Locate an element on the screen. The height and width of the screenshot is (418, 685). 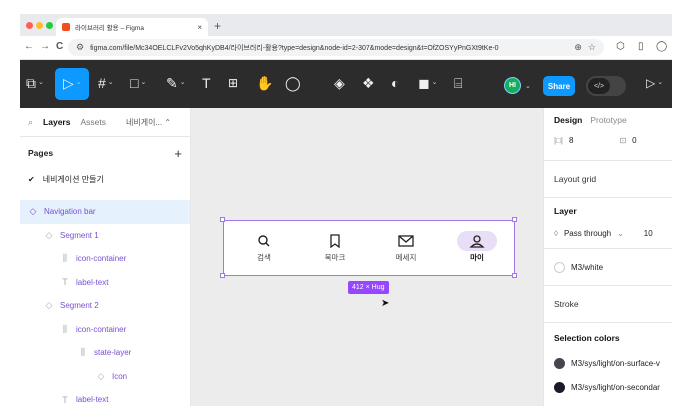
forward-button: → is located at coordinates (45, 46).